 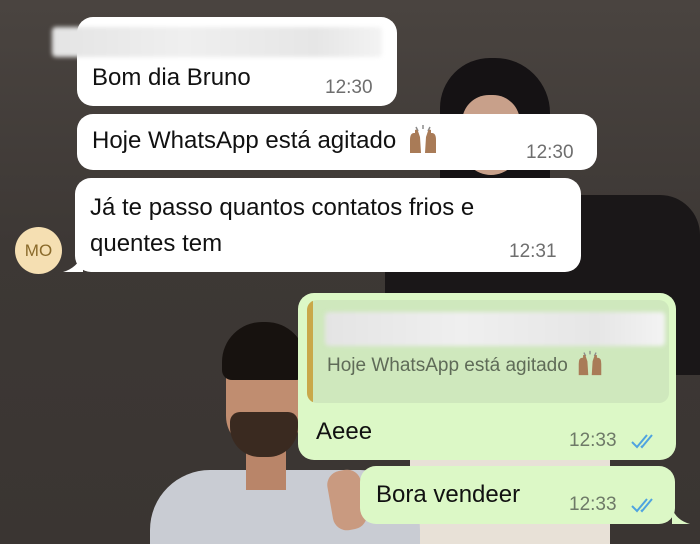 What do you see at coordinates (156, 243) in the screenshot?
I see `message-text-line2: quentes tem` at bounding box center [156, 243].